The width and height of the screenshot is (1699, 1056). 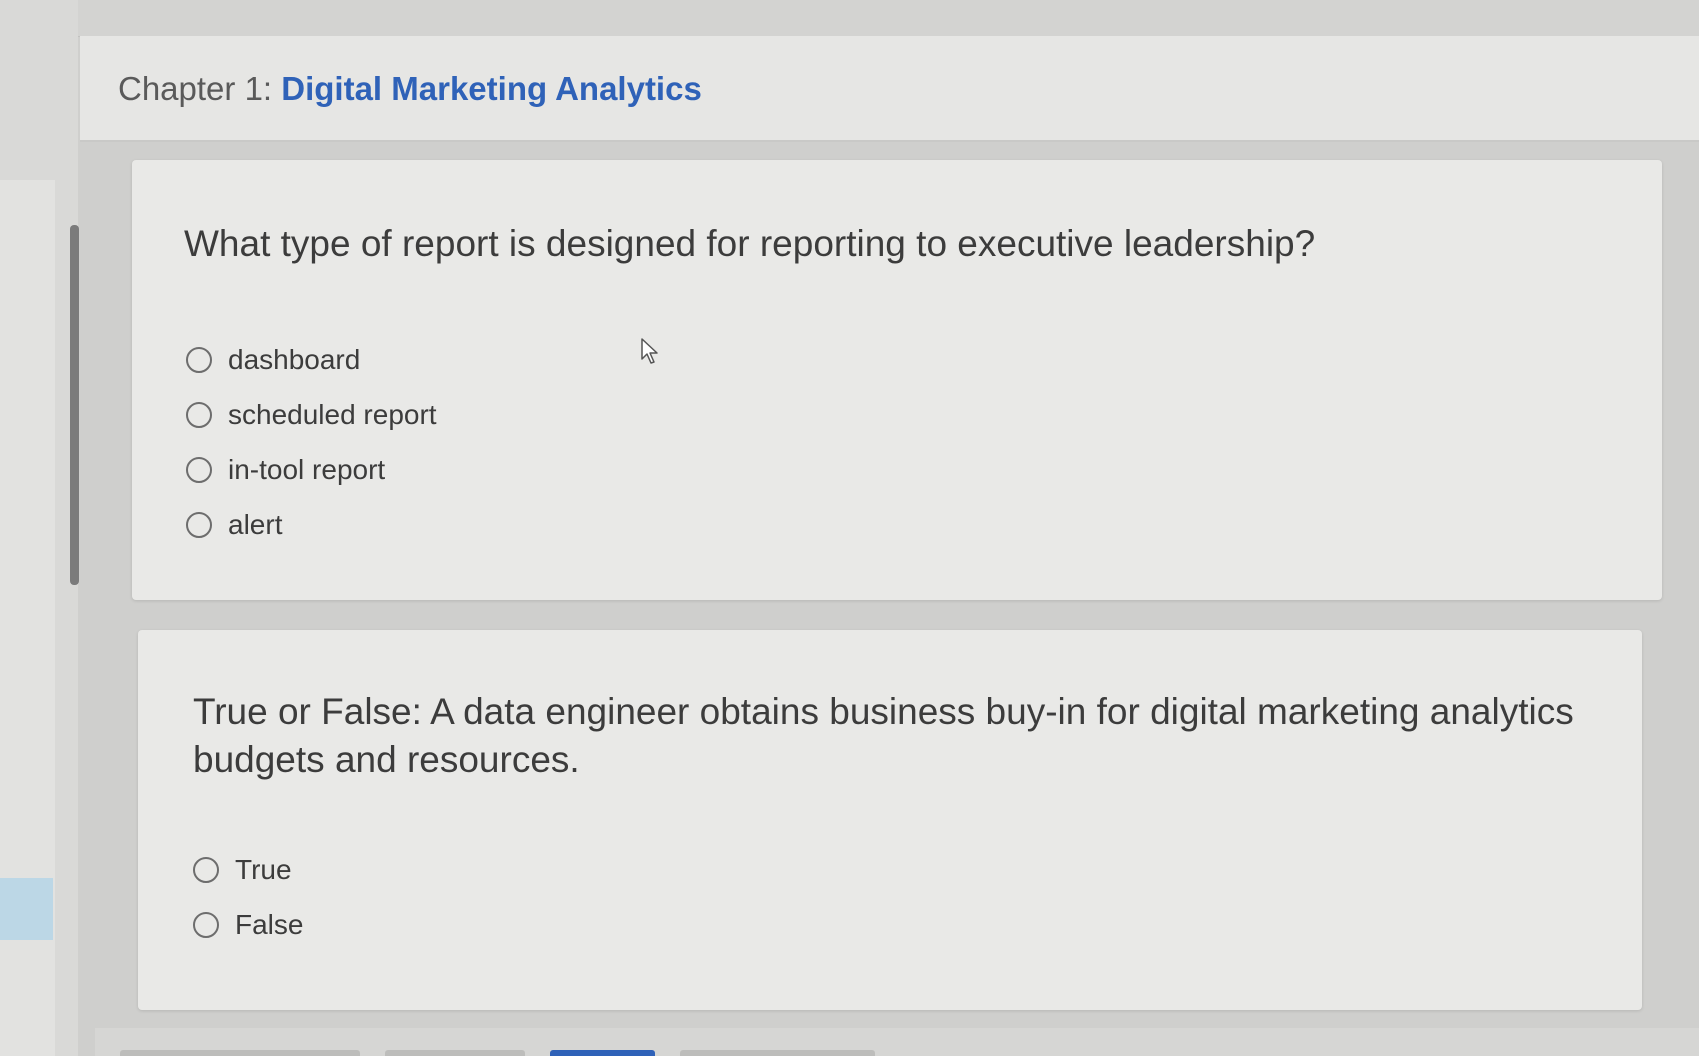 What do you see at coordinates (897, 1042) in the screenshot?
I see `bottom-tab-bar` at bounding box center [897, 1042].